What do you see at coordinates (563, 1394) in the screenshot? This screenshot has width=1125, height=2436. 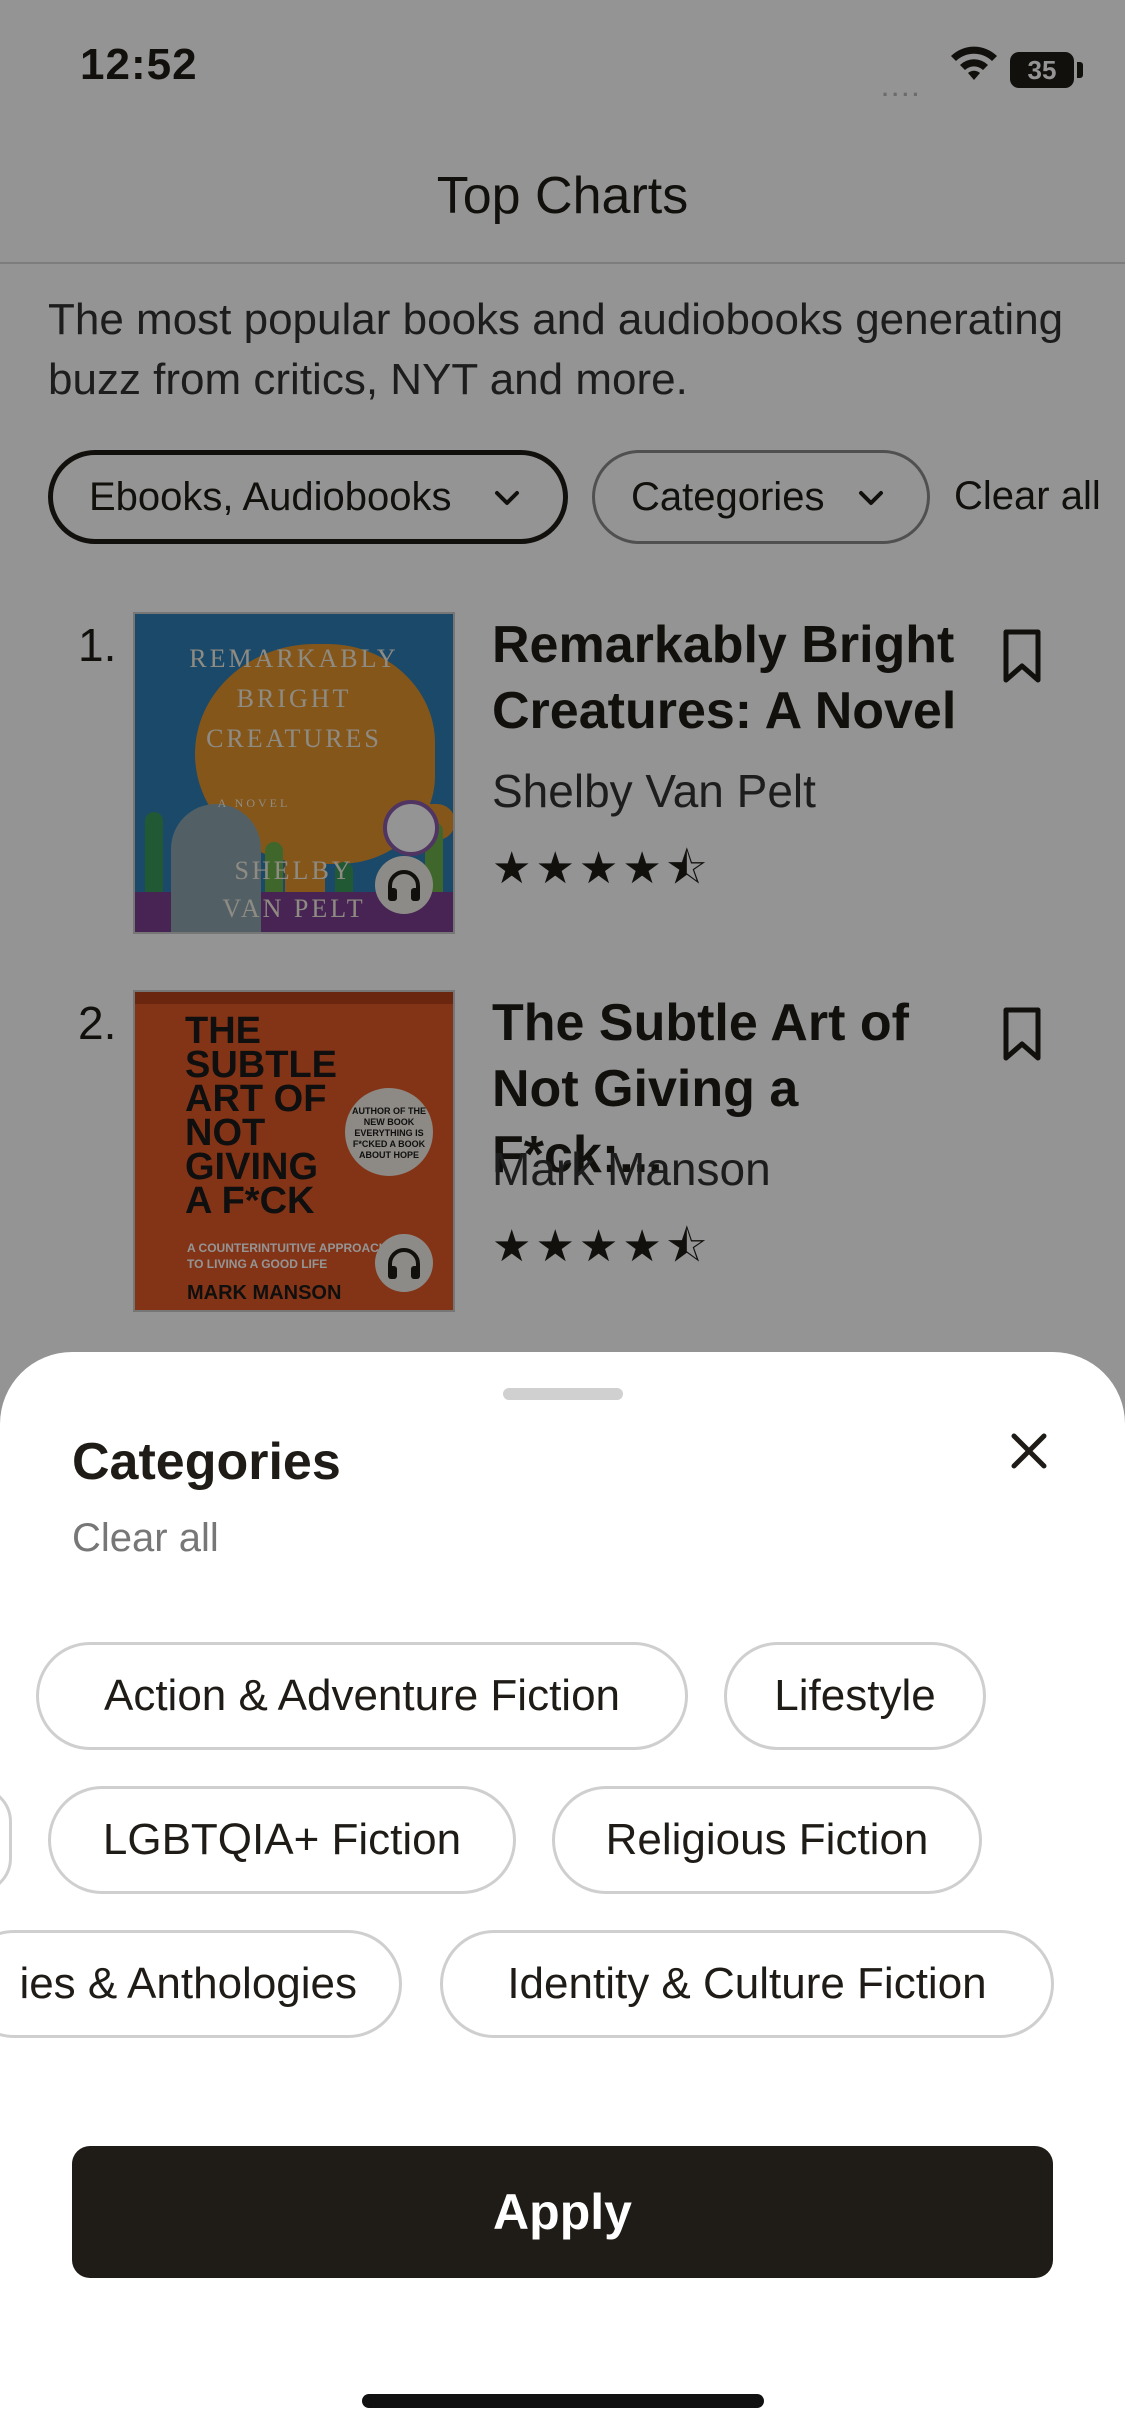 I see `sheet-grabber` at bounding box center [563, 1394].